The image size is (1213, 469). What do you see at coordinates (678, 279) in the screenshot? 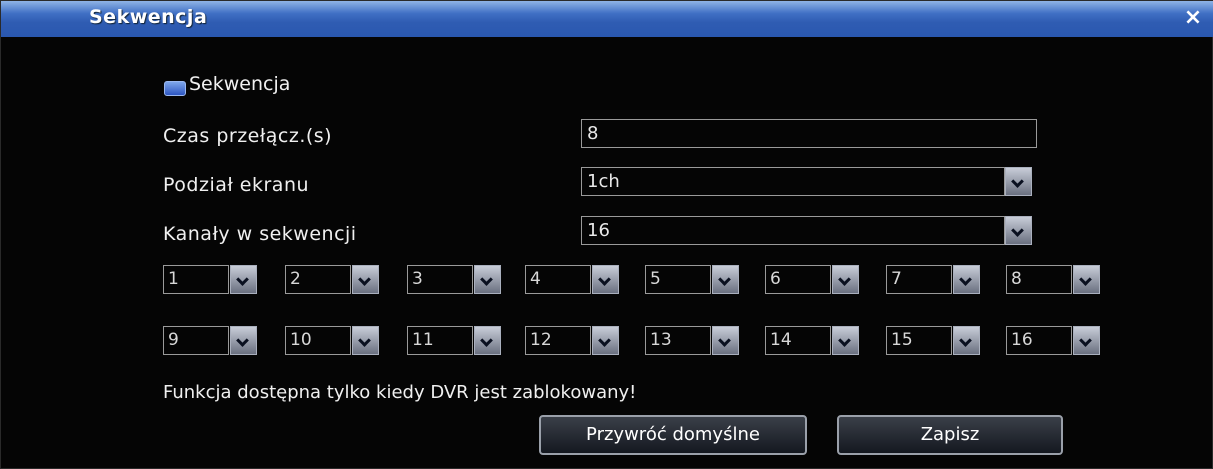
I see `channel-slot-5: 5` at bounding box center [678, 279].